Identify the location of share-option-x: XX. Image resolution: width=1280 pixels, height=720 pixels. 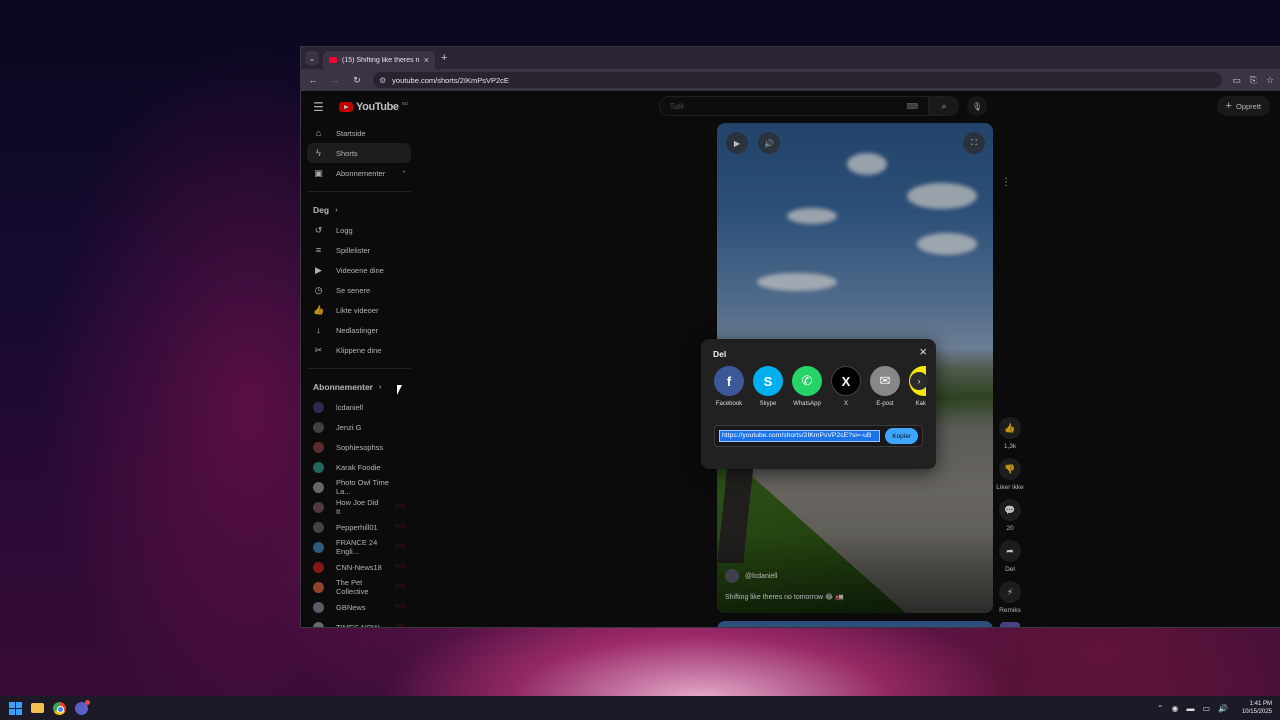
(846, 386).